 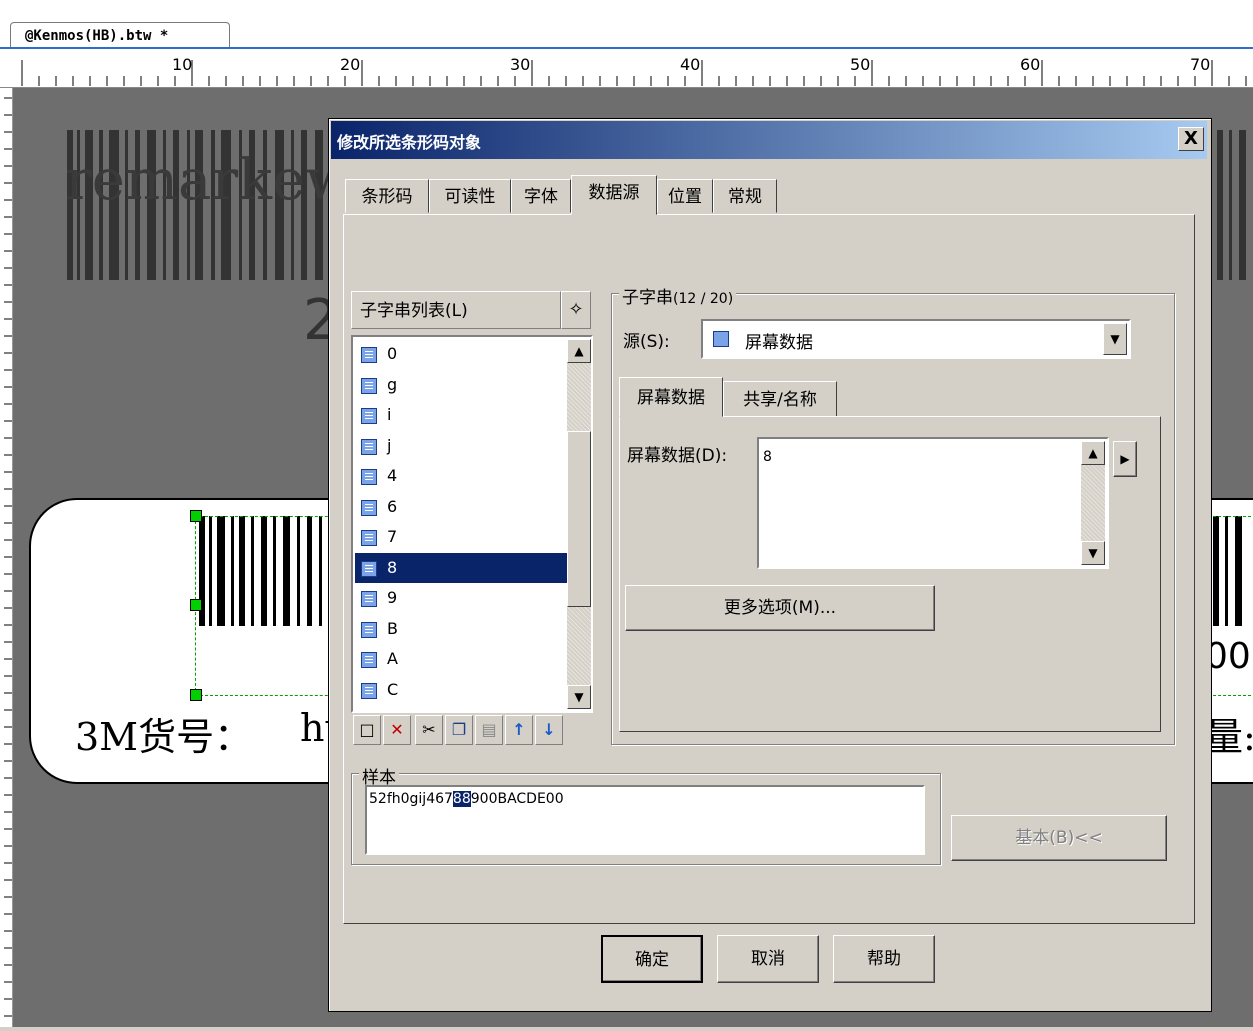 I want to click on horizontal-ruler: 10 20 30 40 50 60 70, so click(x=626, y=68).